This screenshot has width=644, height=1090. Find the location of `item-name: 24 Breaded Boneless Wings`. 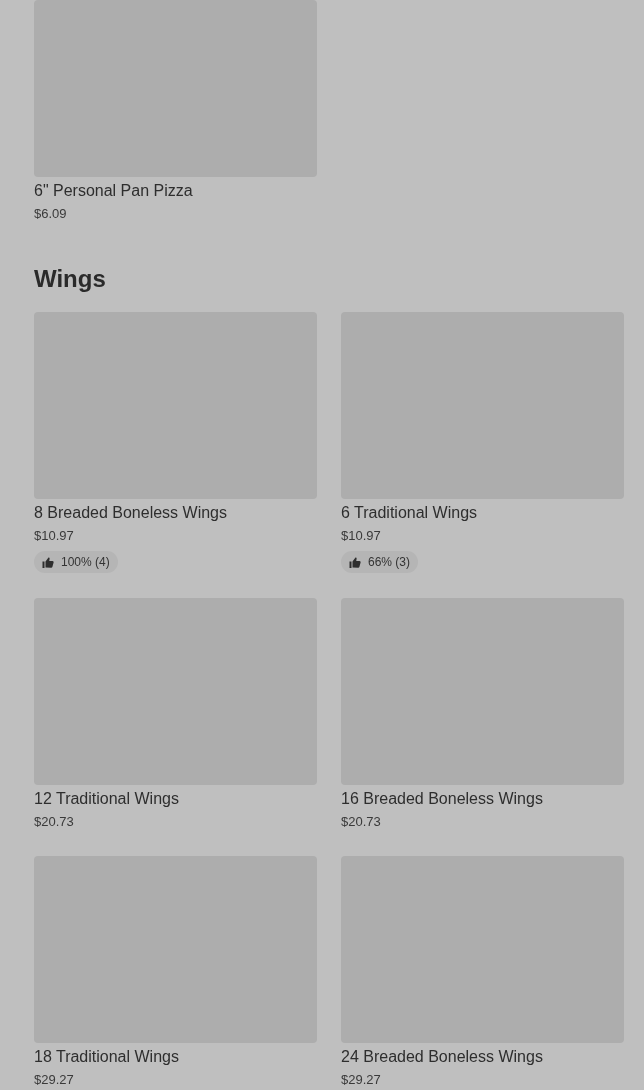

item-name: 24 Breaded Boneless Wings is located at coordinates (442, 1057).